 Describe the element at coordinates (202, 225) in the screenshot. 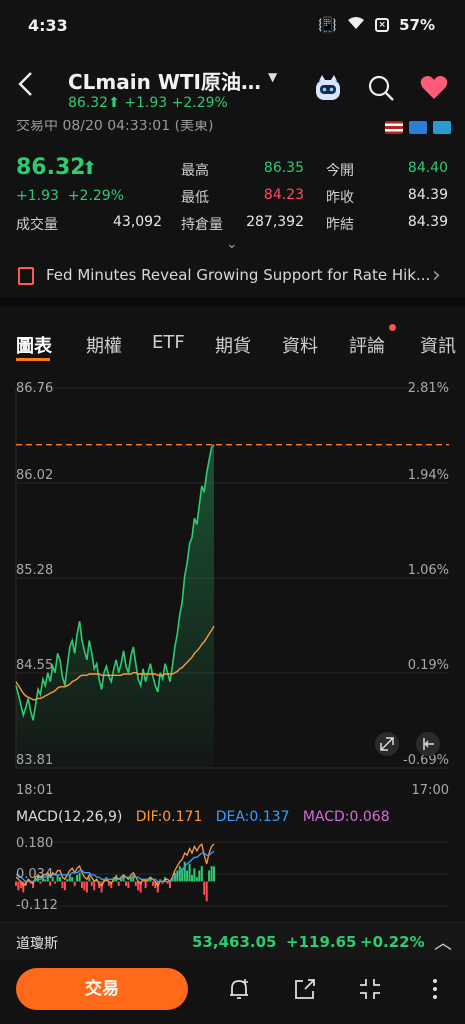

I see `stat-open-interest-label: 持倉量` at that location.